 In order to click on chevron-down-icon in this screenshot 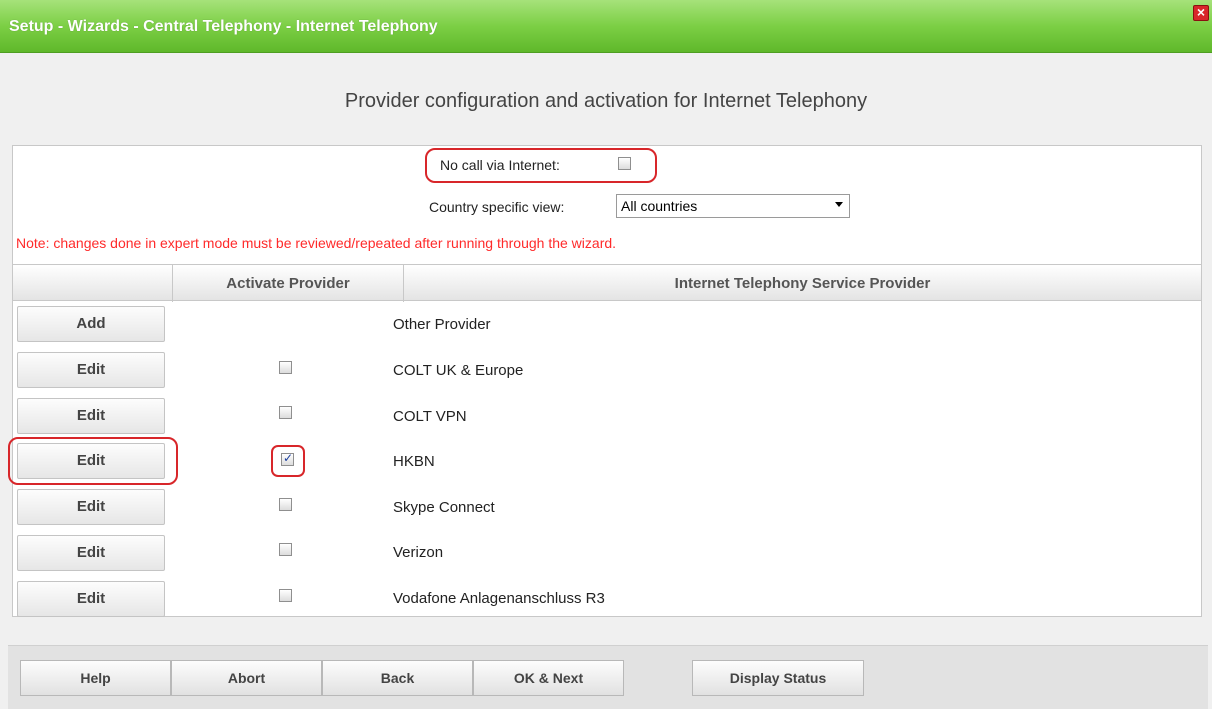, I will do `click(839, 204)`.